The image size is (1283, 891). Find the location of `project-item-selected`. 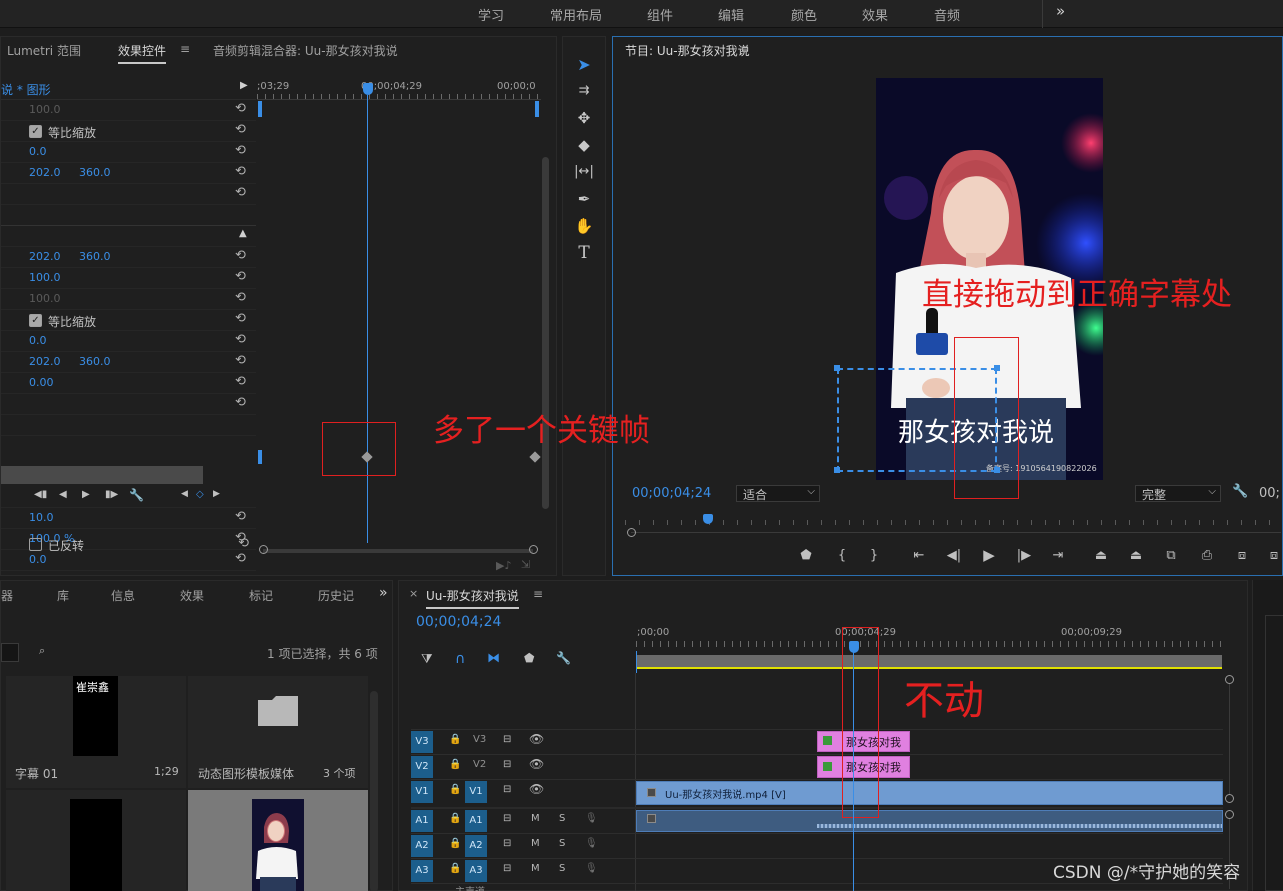

project-item-selected is located at coordinates (278, 840).